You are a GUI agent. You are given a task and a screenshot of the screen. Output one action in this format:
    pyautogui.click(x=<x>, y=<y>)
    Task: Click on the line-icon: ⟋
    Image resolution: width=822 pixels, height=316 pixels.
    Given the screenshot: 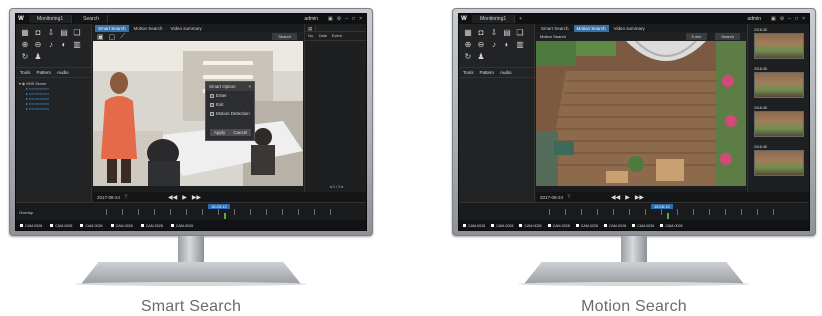 What is the action you would take?
    pyautogui.click(x=122, y=37)
    